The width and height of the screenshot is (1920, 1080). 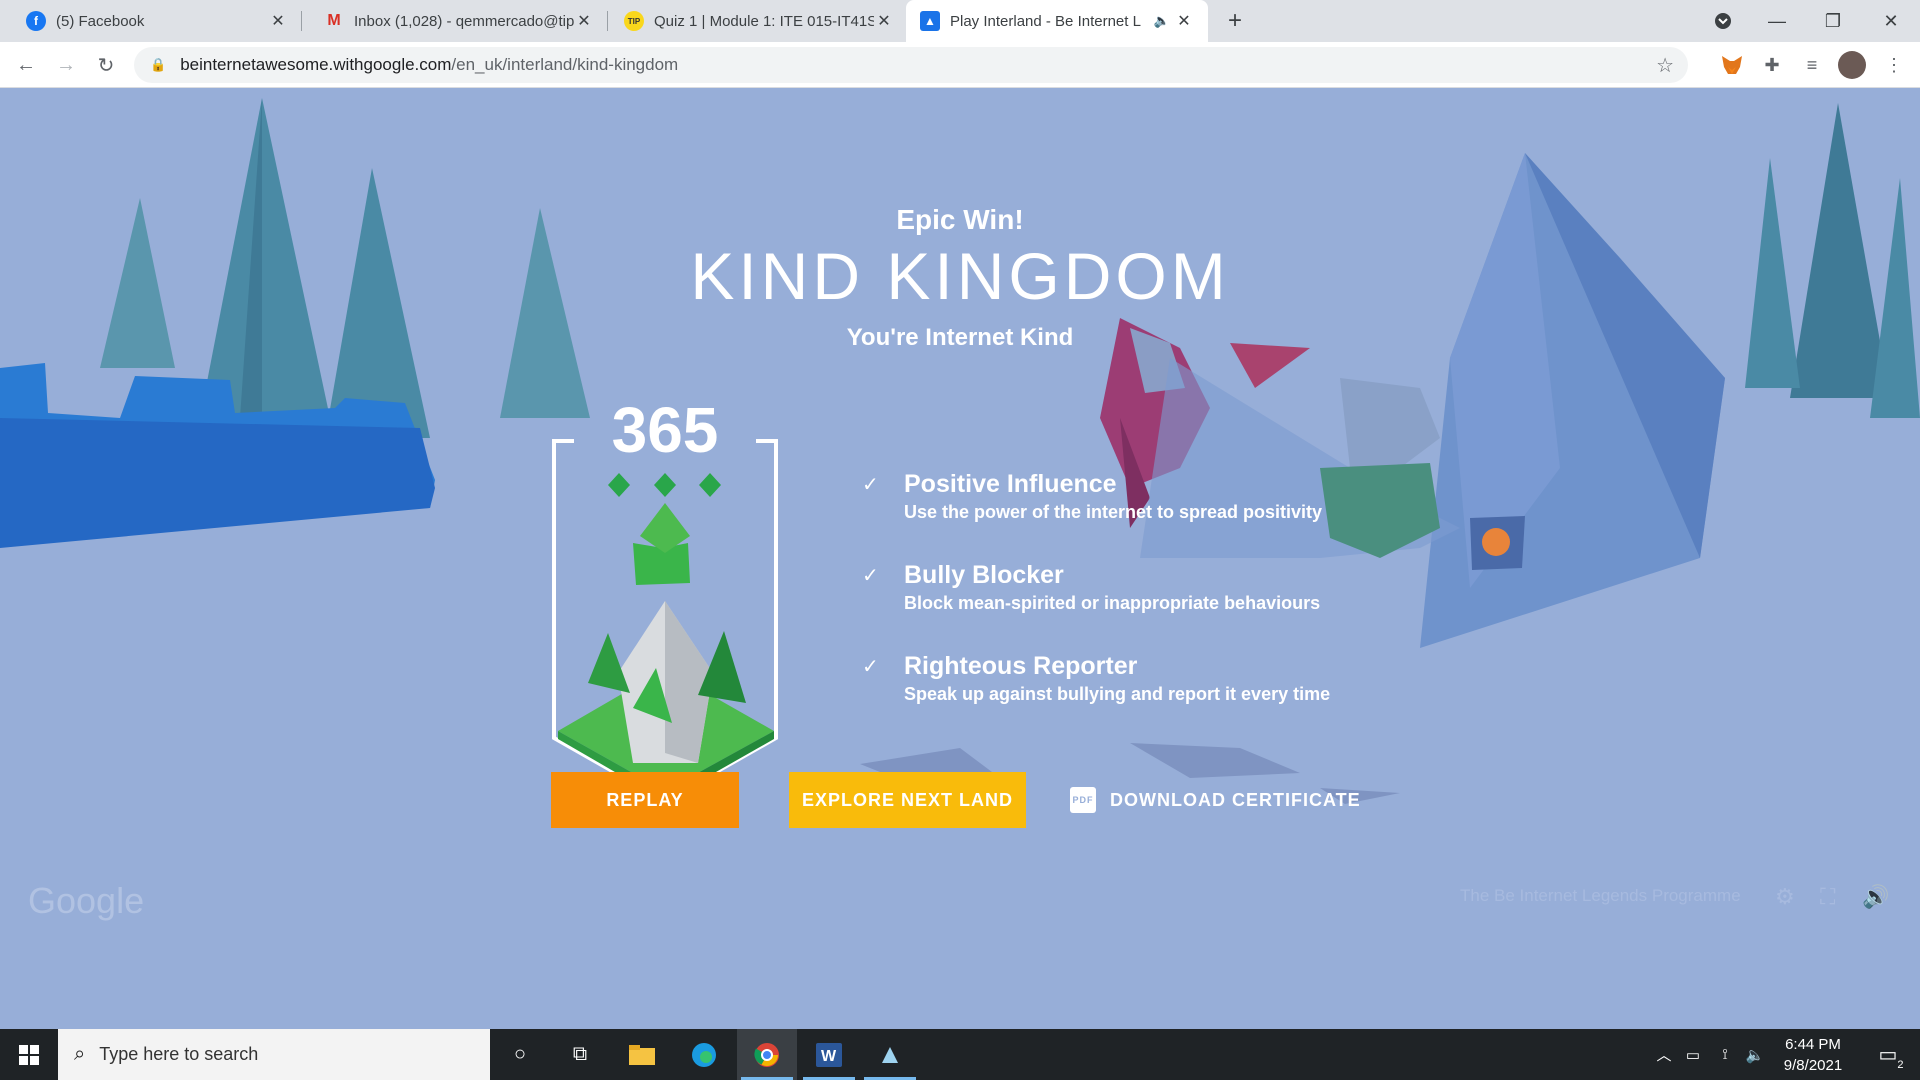 I want to click on download-certificate-button: PDF DOWNLOAD CERTIFICATE, so click(x=1220, y=800).